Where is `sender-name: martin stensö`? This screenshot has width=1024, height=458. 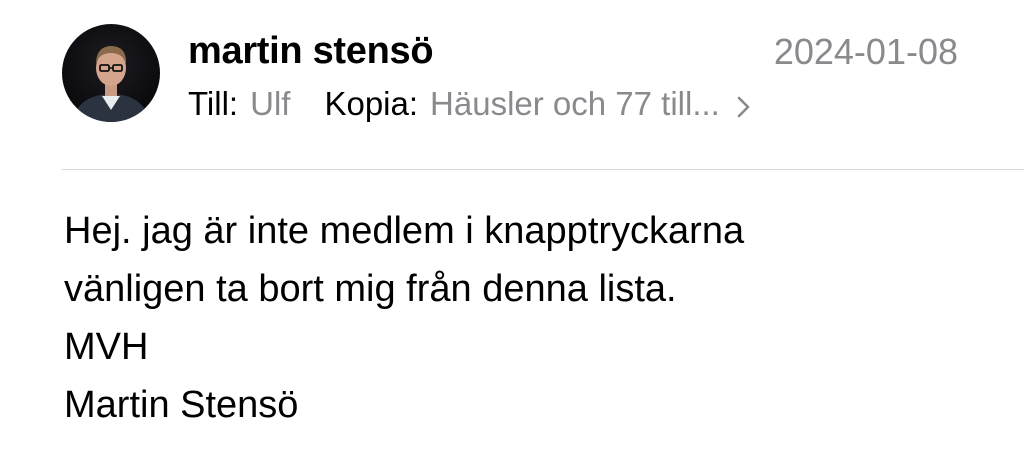 sender-name: martin stensö is located at coordinates (311, 51).